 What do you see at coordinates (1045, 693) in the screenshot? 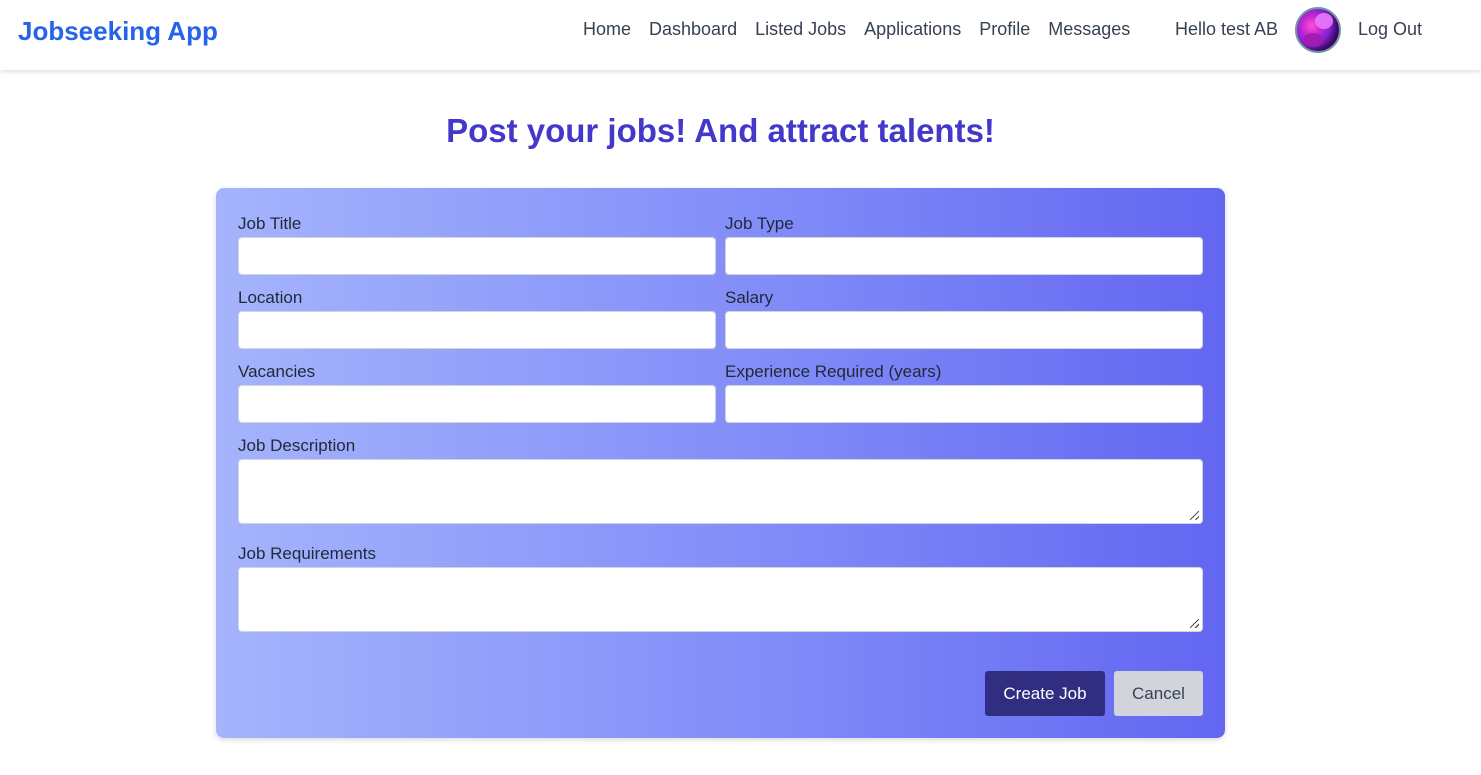
I see `create-job-button: Create Job` at bounding box center [1045, 693].